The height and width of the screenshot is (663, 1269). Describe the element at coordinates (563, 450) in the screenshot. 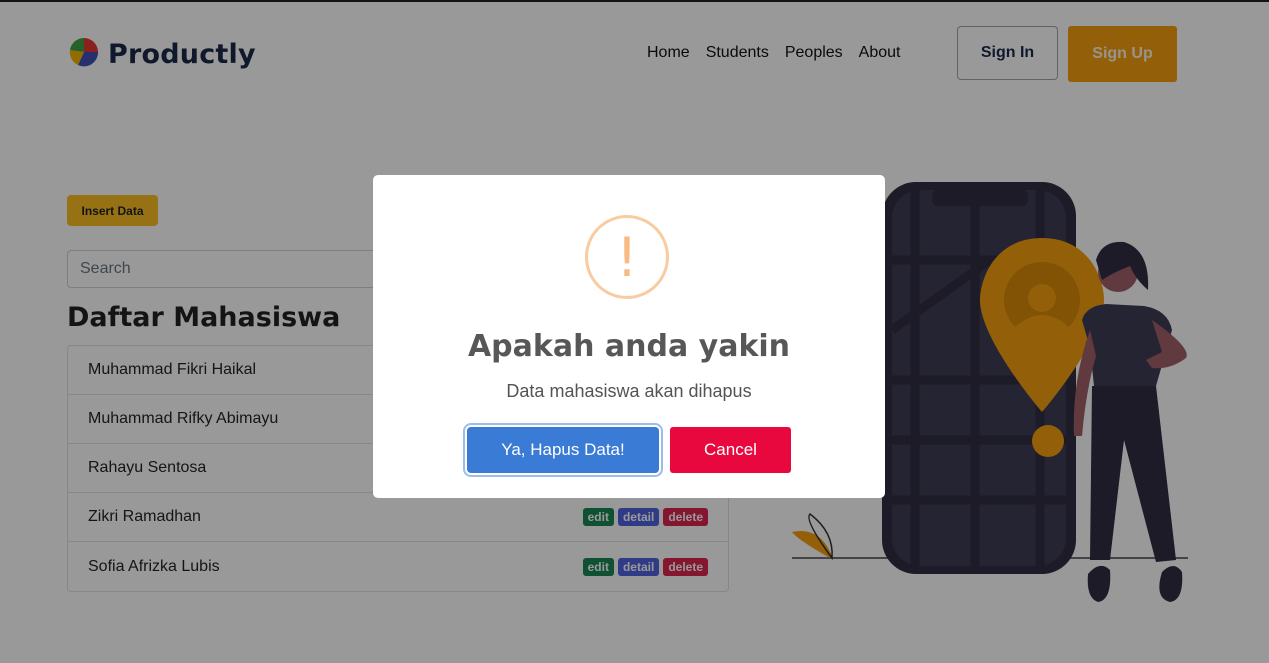

I see `confirm-delete-button: Ya, Hapus Data!` at that location.